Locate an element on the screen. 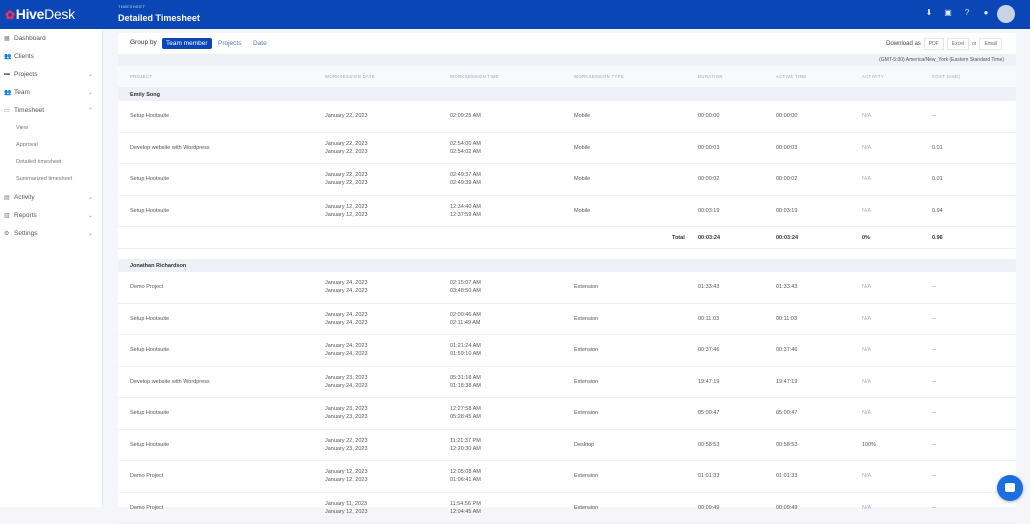 Image resolution: width=1030 pixels, height=524 pixels. group-by-label: Group by is located at coordinates (143, 42).